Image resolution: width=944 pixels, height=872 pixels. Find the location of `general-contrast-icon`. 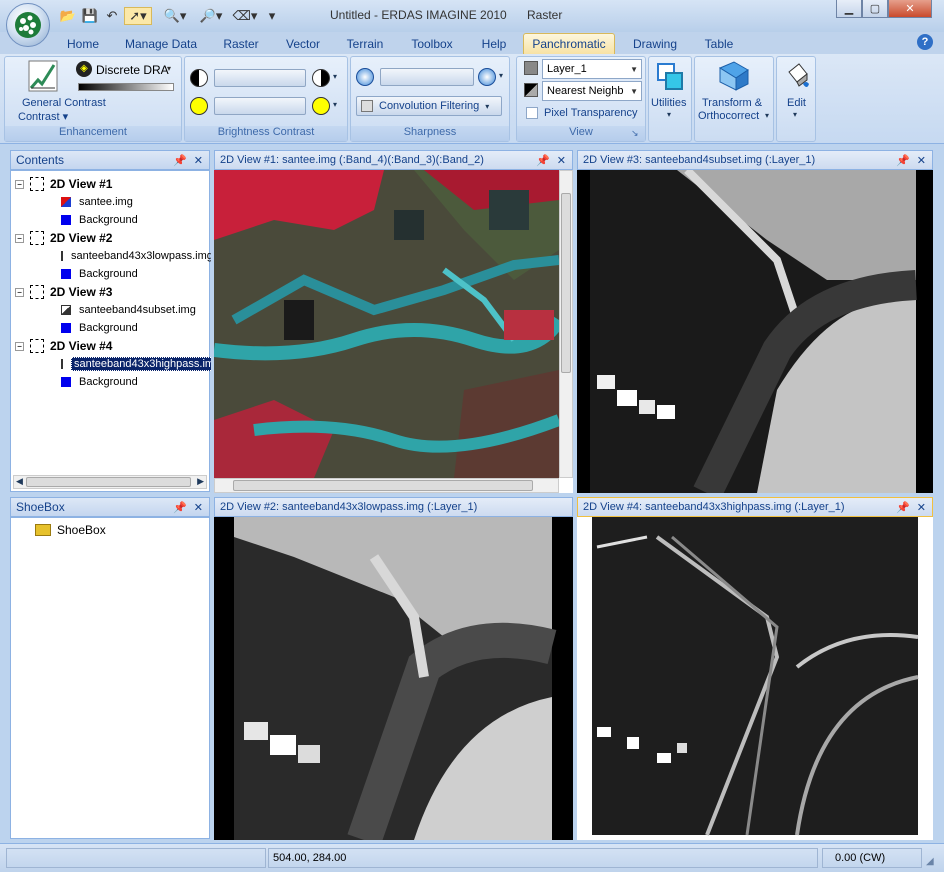

general-contrast-icon is located at coordinates (43, 76).